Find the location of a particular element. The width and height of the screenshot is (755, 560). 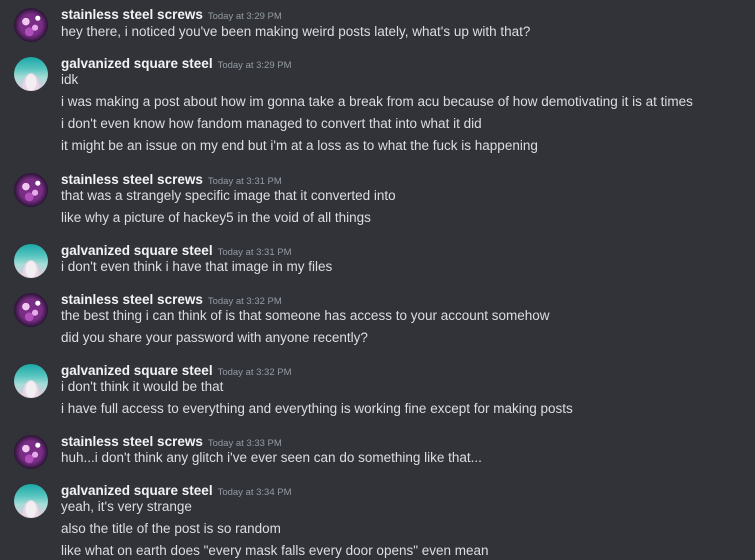

message-text: yeah, it's very strange is located at coordinates (126, 506).